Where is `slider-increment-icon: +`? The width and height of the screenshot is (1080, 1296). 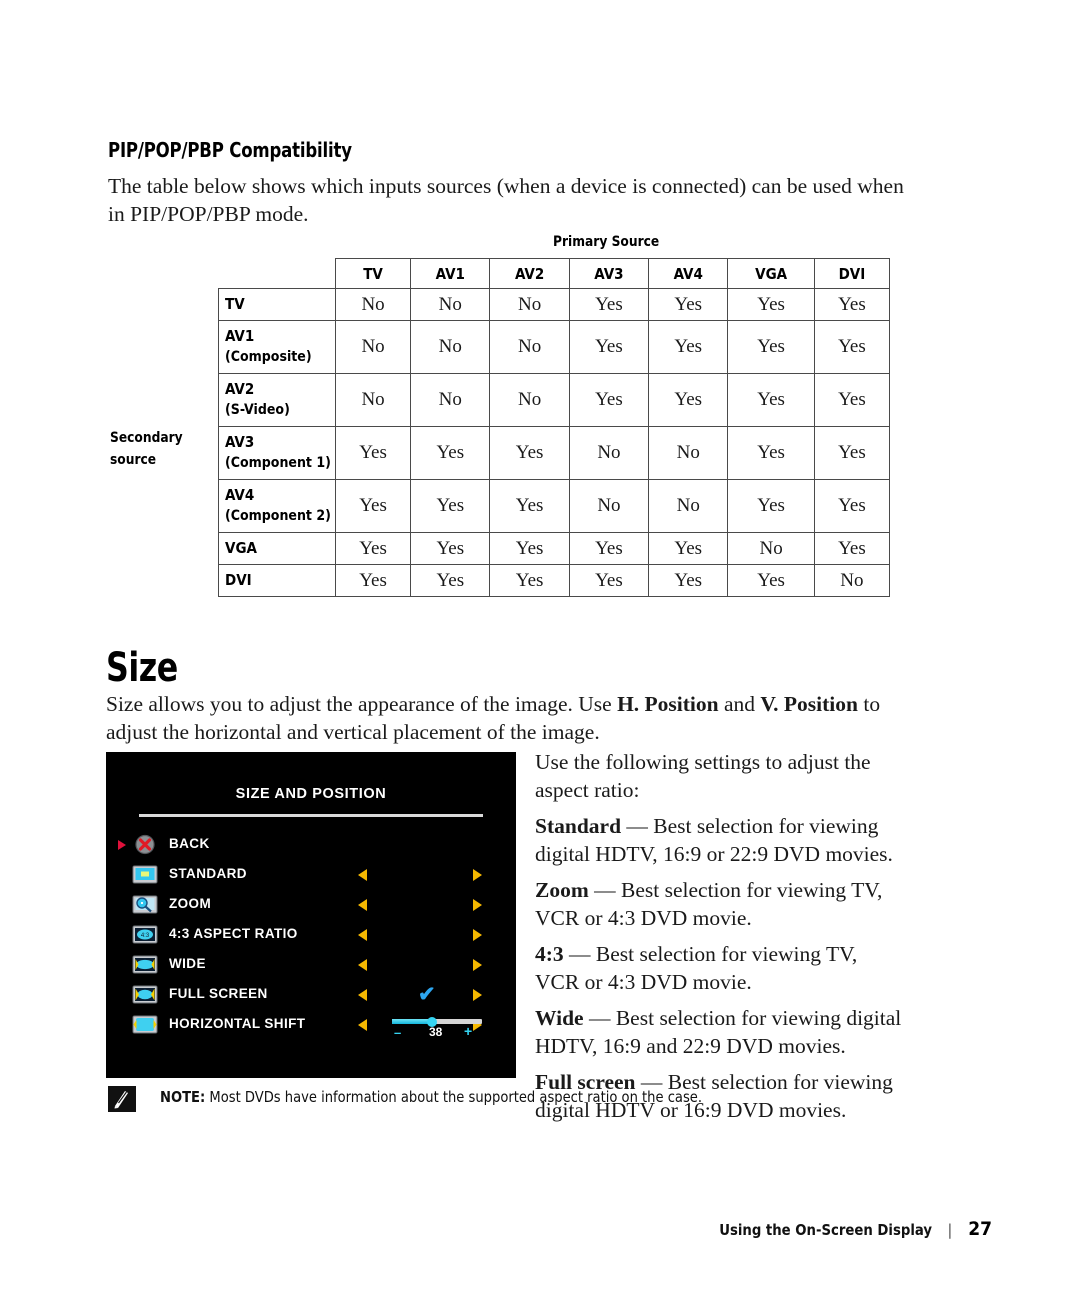
slider-increment-icon: + is located at coordinates (468, 1031).